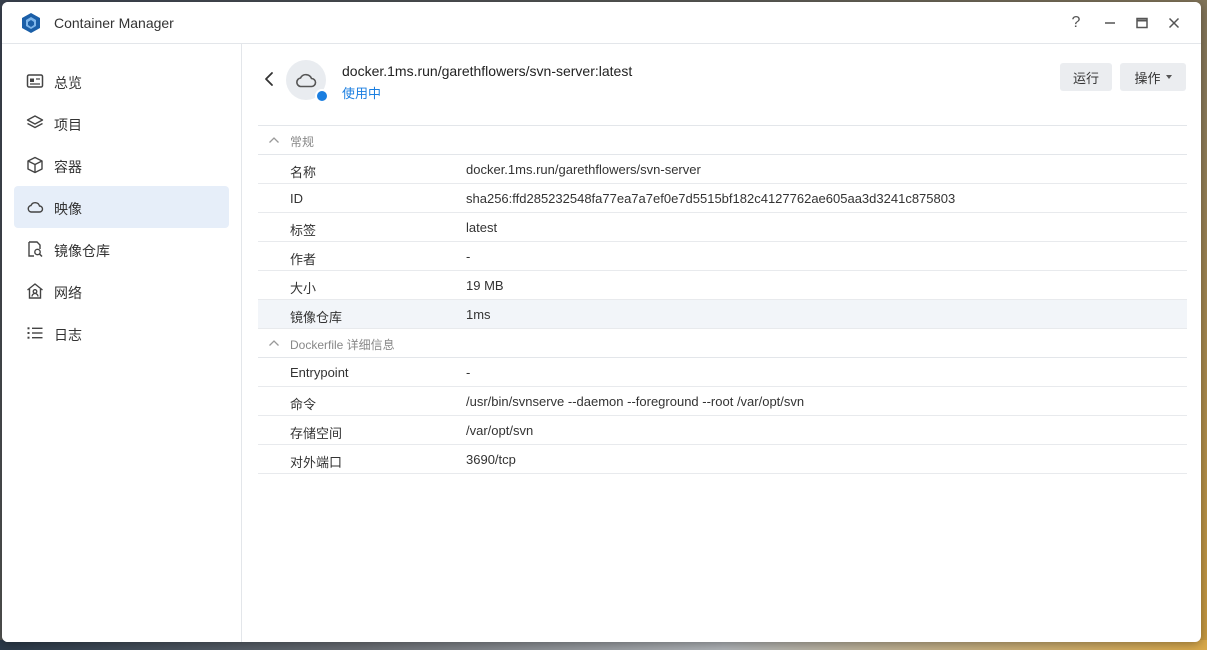 This screenshot has height=650, width=1207. What do you see at coordinates (121, 123) in the screenshot?
I see `sidebar-item-projects: 项目` at bounding box center [121, 123].